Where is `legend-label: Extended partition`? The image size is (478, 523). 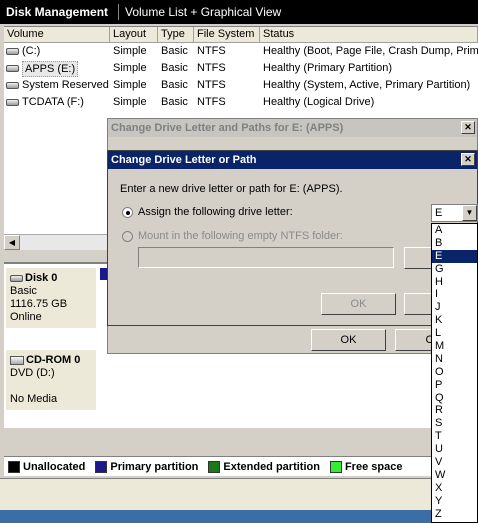
legend-label: Extended partition is located at coordinates (271, 466).